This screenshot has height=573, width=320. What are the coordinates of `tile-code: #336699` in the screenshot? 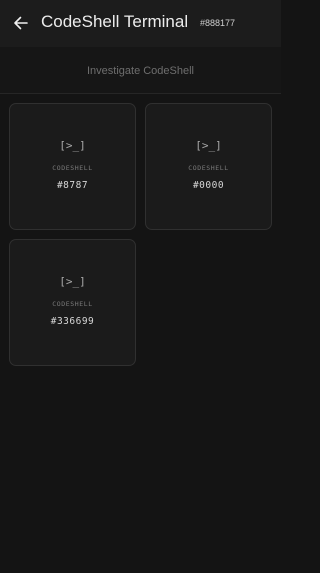 It's located at (72, 321).